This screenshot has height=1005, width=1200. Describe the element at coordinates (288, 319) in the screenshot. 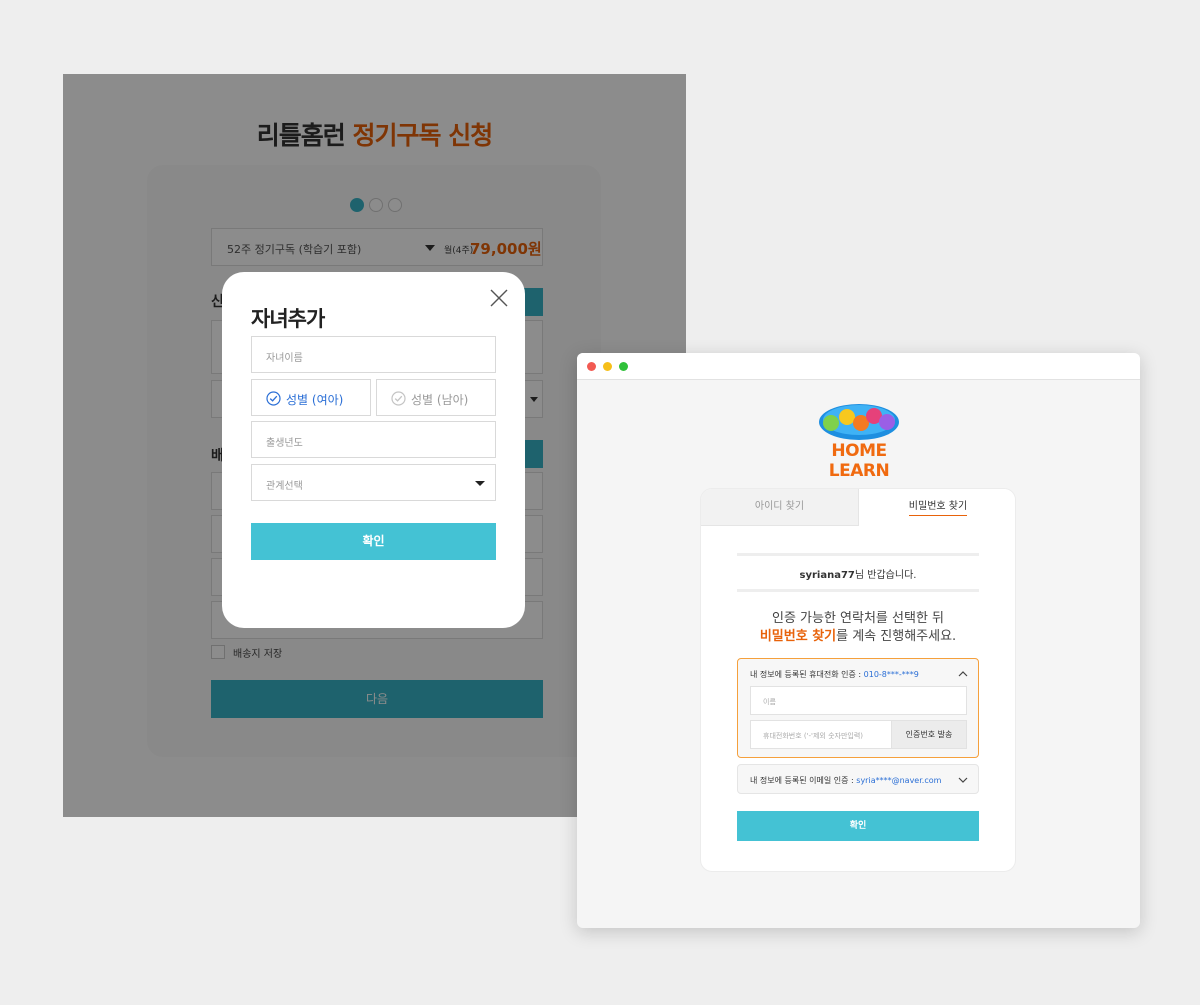

I see `modal-title: 자녀추가` at that location.